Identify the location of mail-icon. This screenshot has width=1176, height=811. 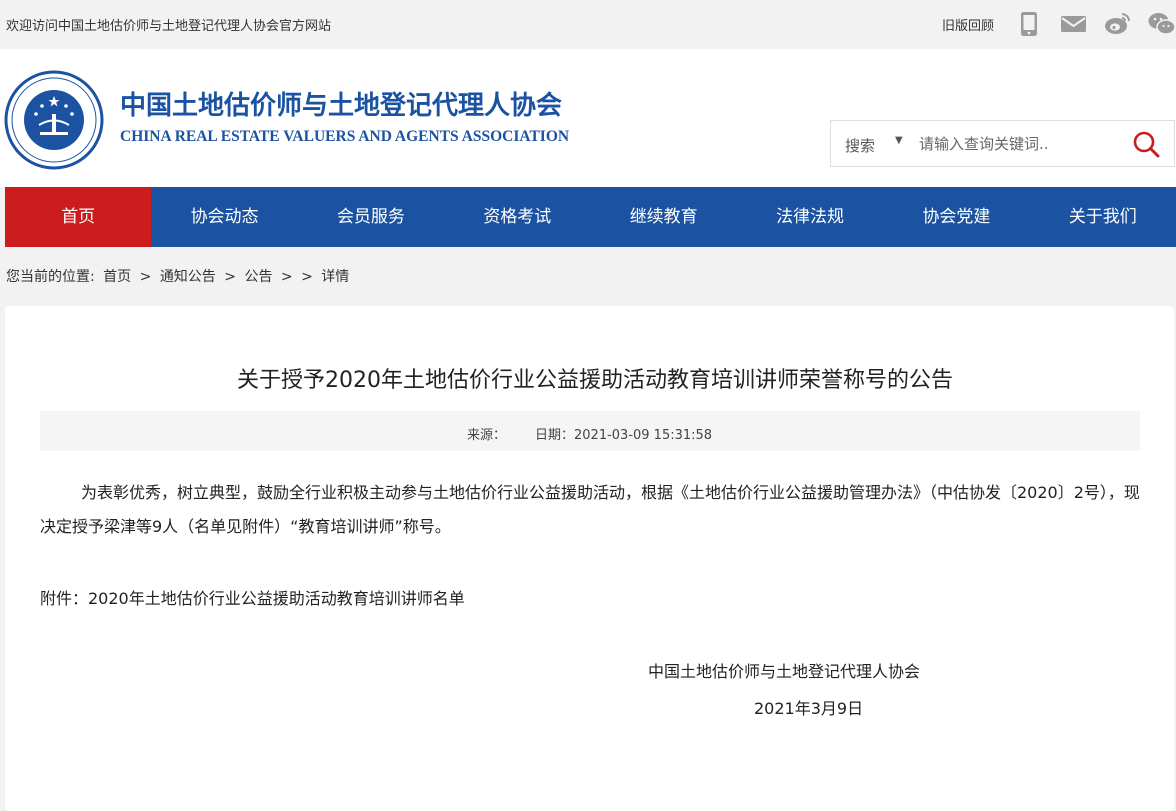
(1073, 24).